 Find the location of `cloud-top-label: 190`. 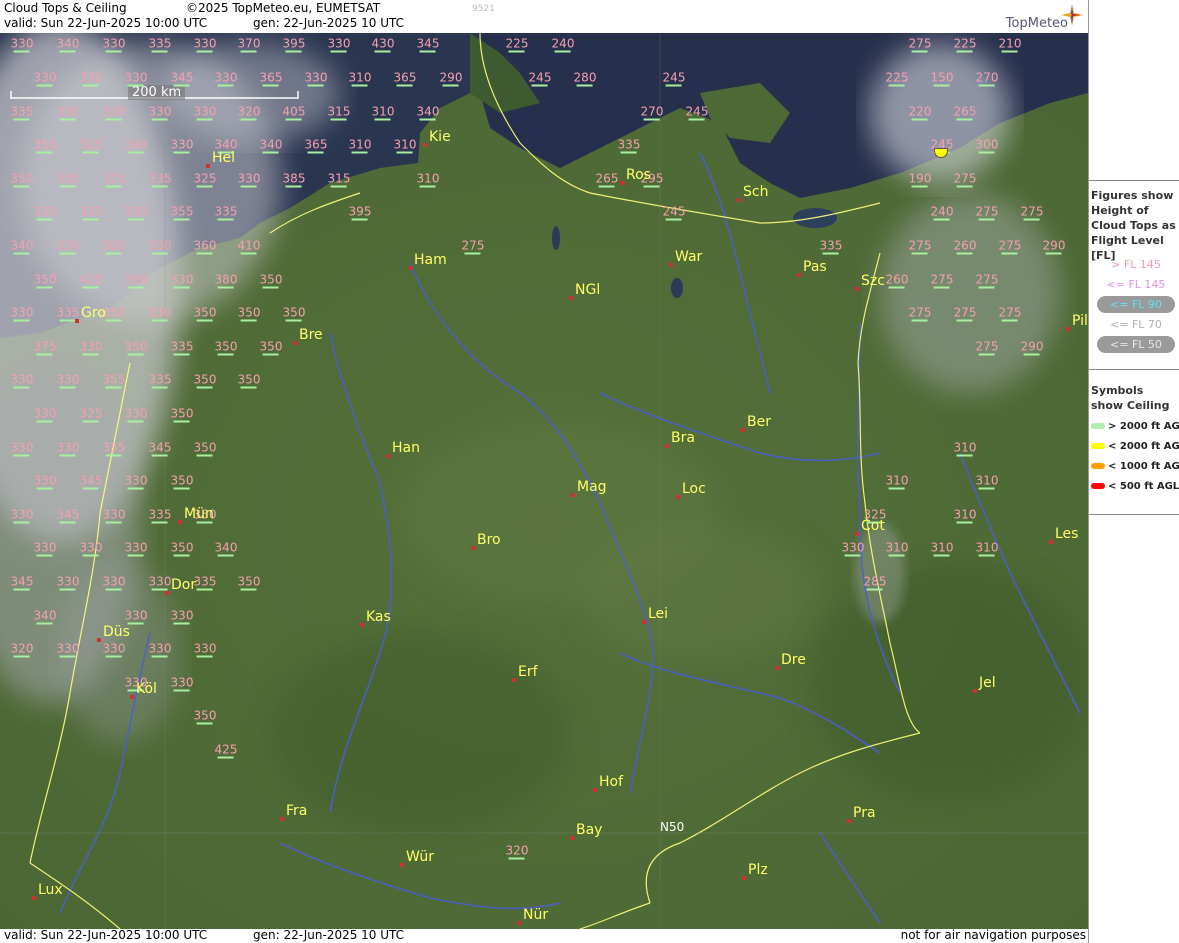

cloud-top-label: 190 is located at coordinates (920, 178).